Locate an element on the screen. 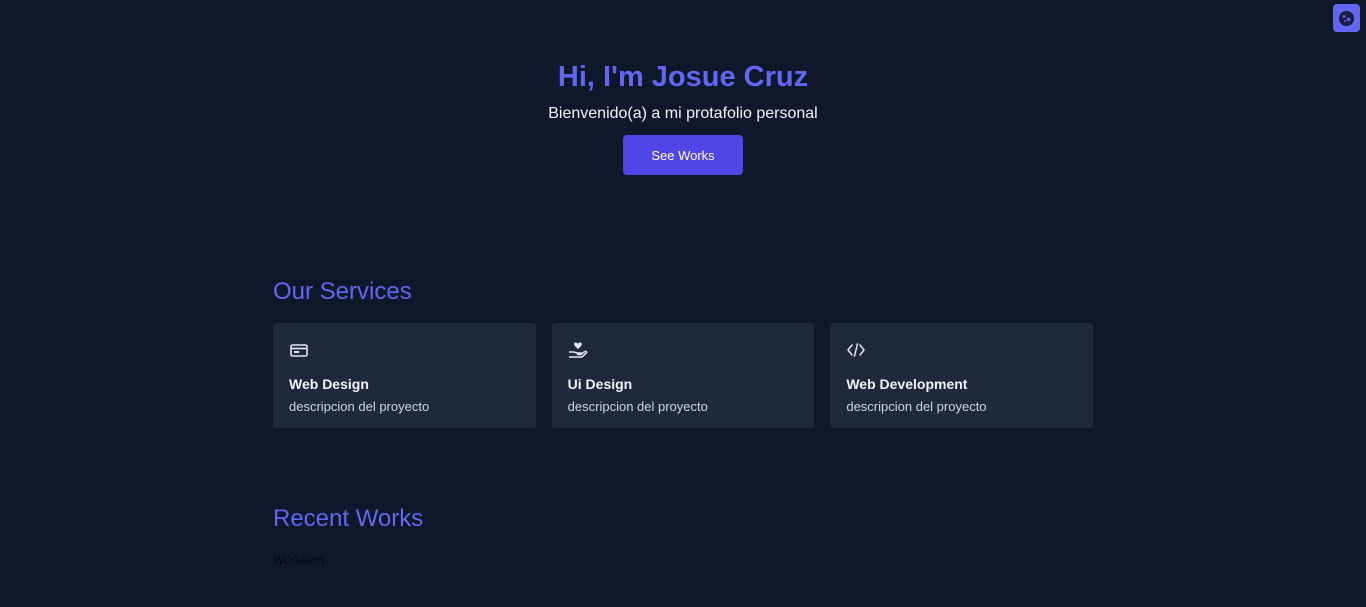  recent-works-title: Recent Works is located at coordinates (348, 518).